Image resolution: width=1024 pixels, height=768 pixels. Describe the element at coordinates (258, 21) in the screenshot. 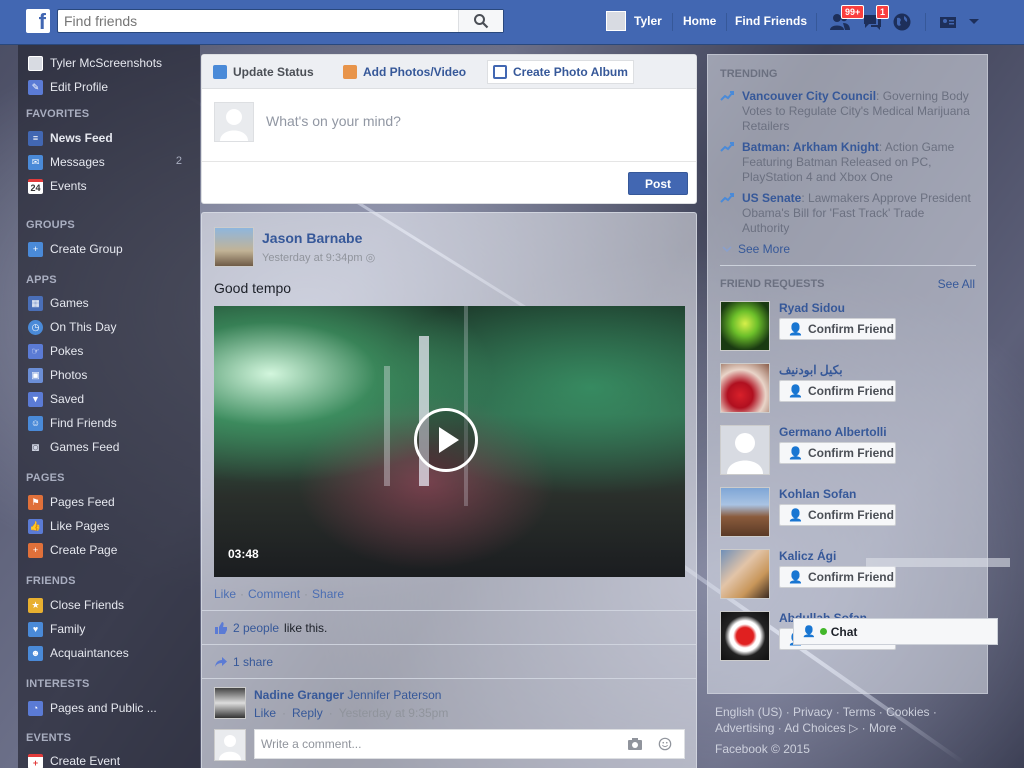

I see `search-input` at that location.